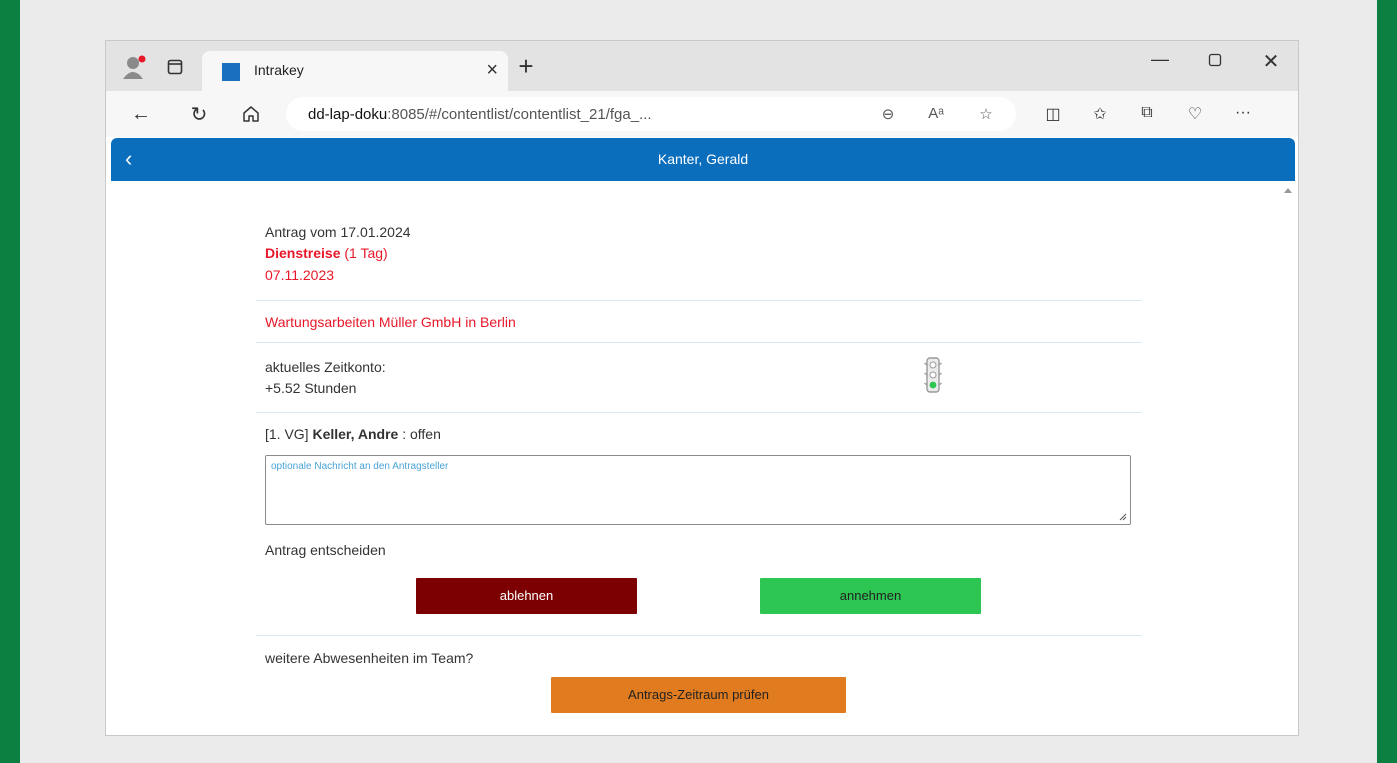 This screenshot has height=763, width=1397. I want to click on approver-level: [1. VG], so click(289, 434).